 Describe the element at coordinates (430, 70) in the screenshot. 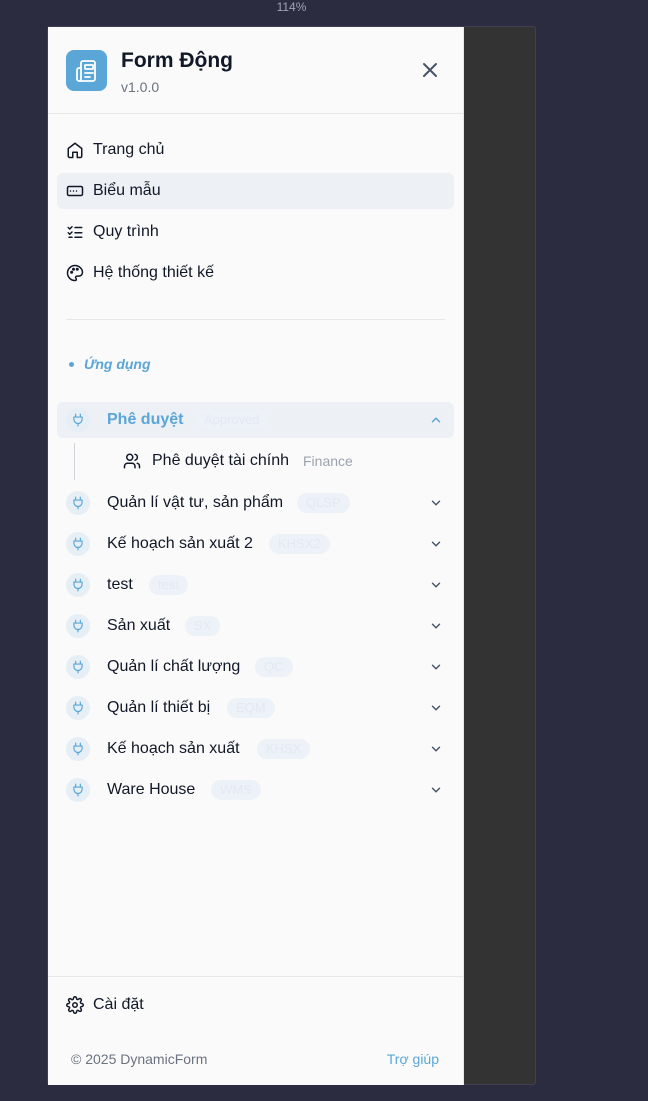

I see `close-icon` at that location.